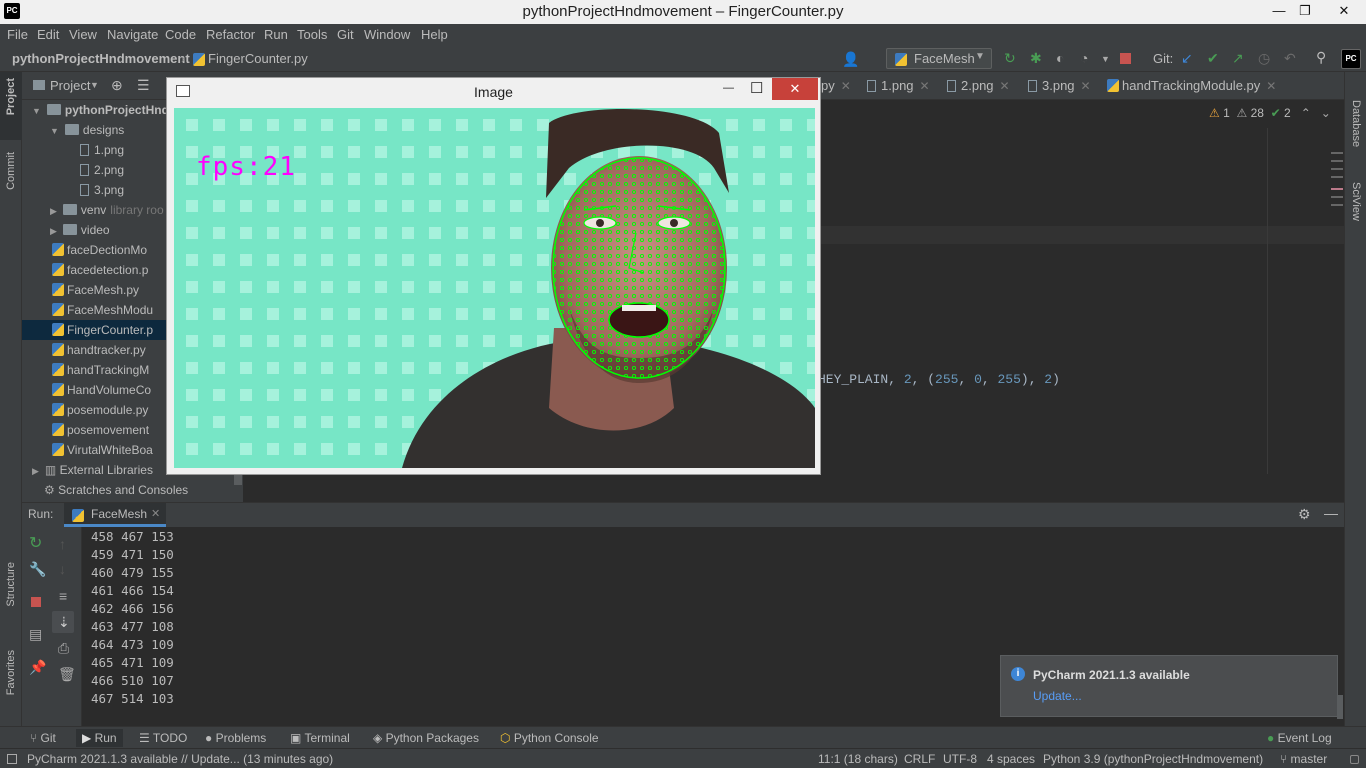 This screenshot has width=1366, height=768. I want to click on menu-git: Git, so click(345, 34).